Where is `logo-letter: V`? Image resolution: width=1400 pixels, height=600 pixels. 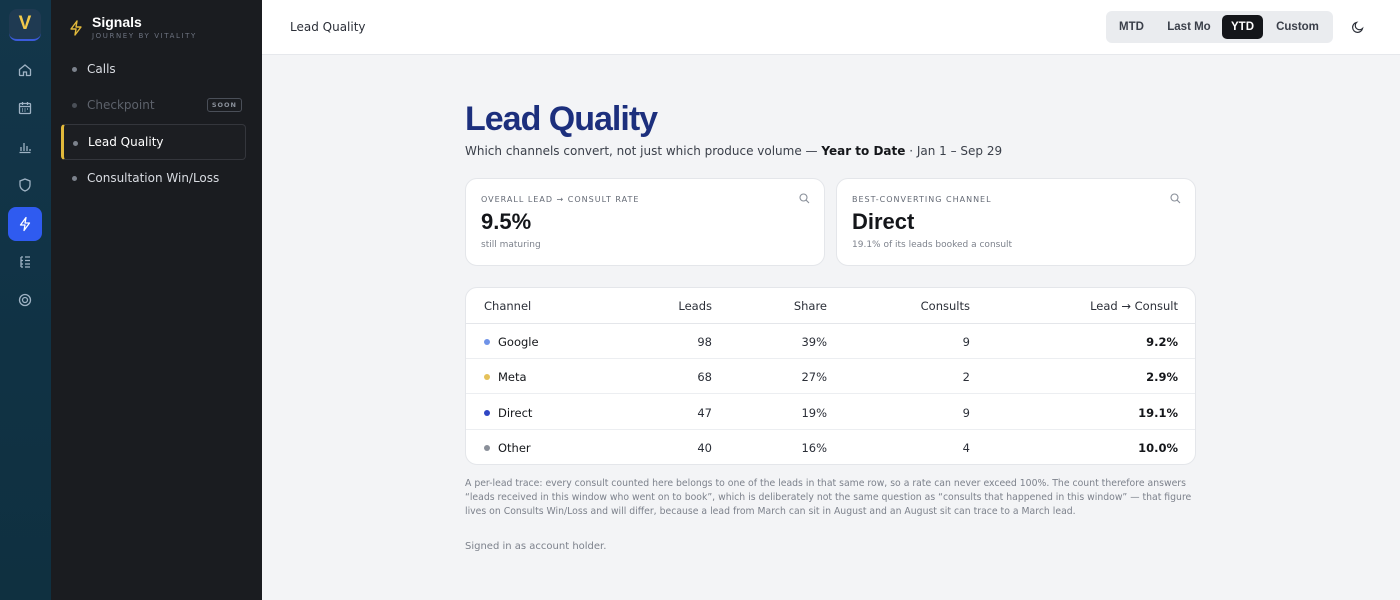
logo-letter: V is located at coordinates (25, 23).